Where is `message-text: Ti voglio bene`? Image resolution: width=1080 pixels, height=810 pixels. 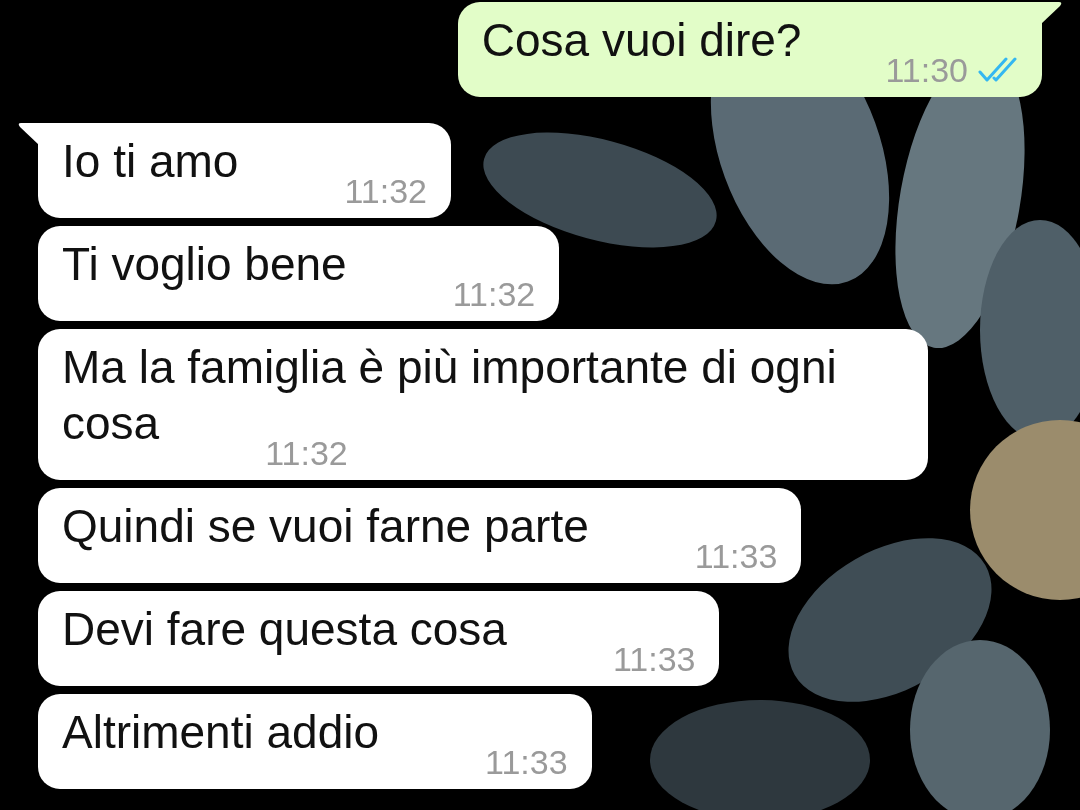 message-text: Ti voglio bene is located at coordinates (204, 264).